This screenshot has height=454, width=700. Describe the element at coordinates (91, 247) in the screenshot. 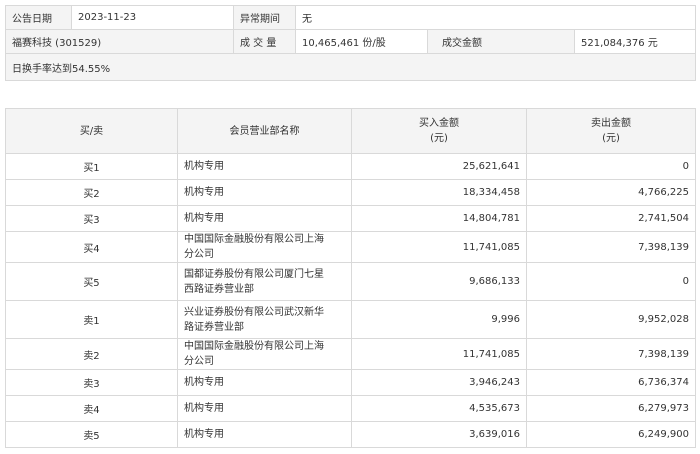

I see `row-direction: 买4` at that location.